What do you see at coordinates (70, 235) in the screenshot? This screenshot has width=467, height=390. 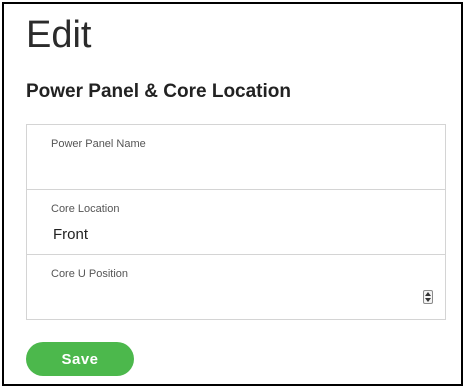 I see `core-location-value: Front` at bounding box center [70, 235].